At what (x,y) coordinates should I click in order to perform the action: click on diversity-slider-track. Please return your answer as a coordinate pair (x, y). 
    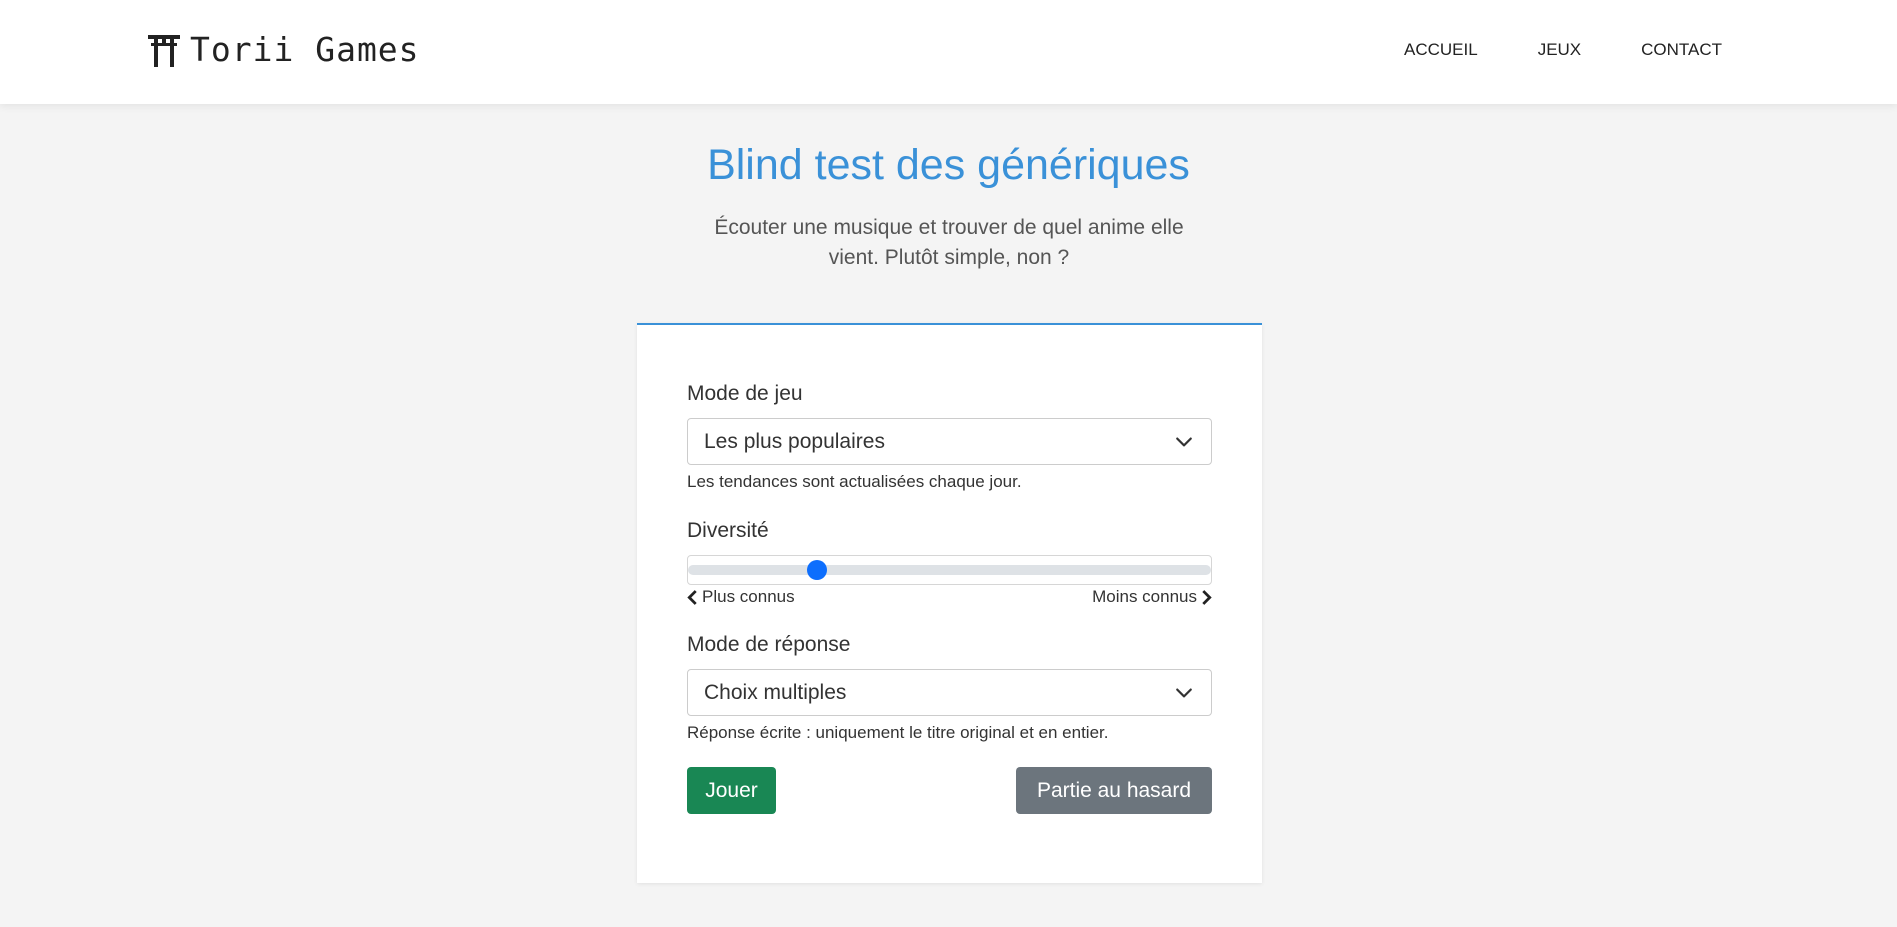
    Looking at the image, I should click on (949, 570).